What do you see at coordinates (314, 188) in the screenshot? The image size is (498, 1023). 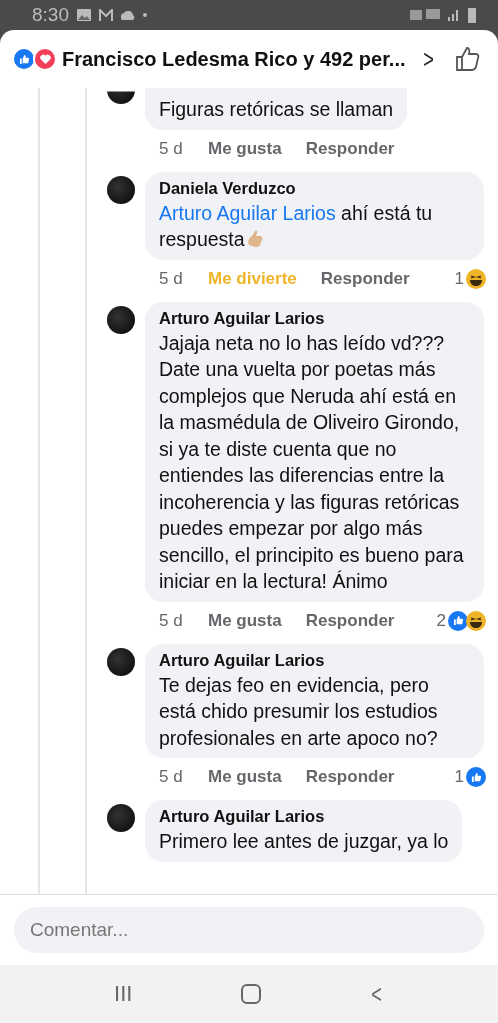 I see `comment-author: Daniela Verduzco` at bounding box center [314, 188].